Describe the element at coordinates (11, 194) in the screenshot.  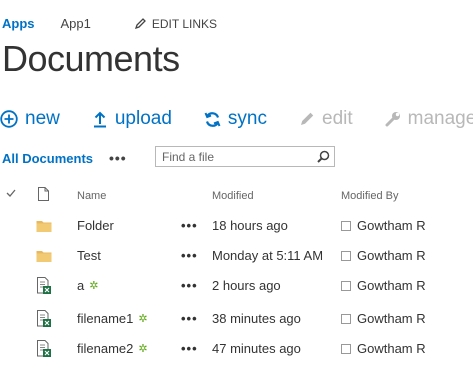
I see `checkmark-icon` at that location.